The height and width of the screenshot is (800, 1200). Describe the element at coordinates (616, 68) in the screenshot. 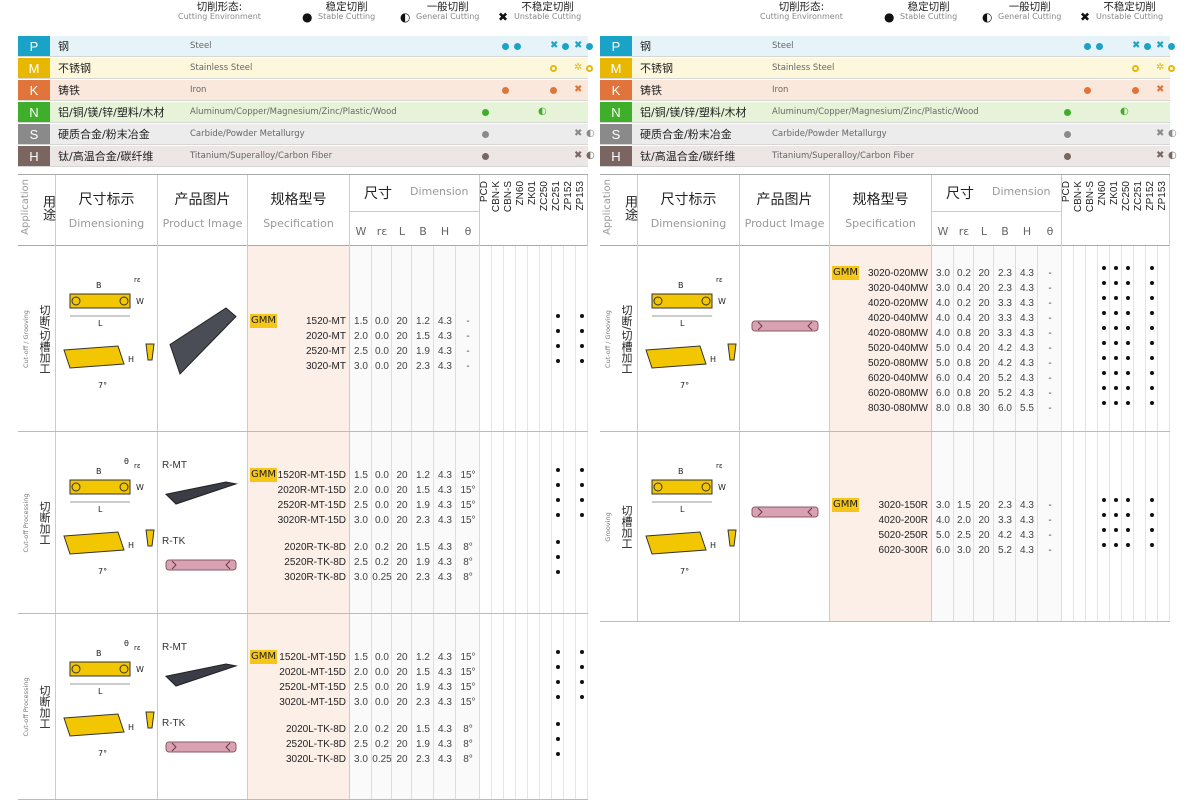

I see `material-letter: M` at that location.